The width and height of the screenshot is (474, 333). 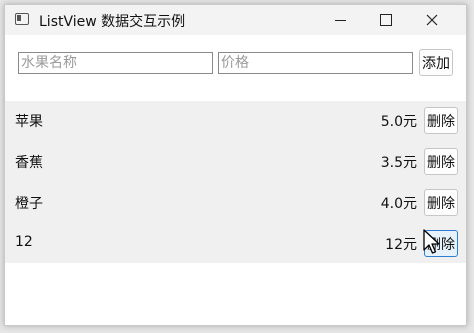 I want to click on item-name: 苹果, so click(x=29, y=122).